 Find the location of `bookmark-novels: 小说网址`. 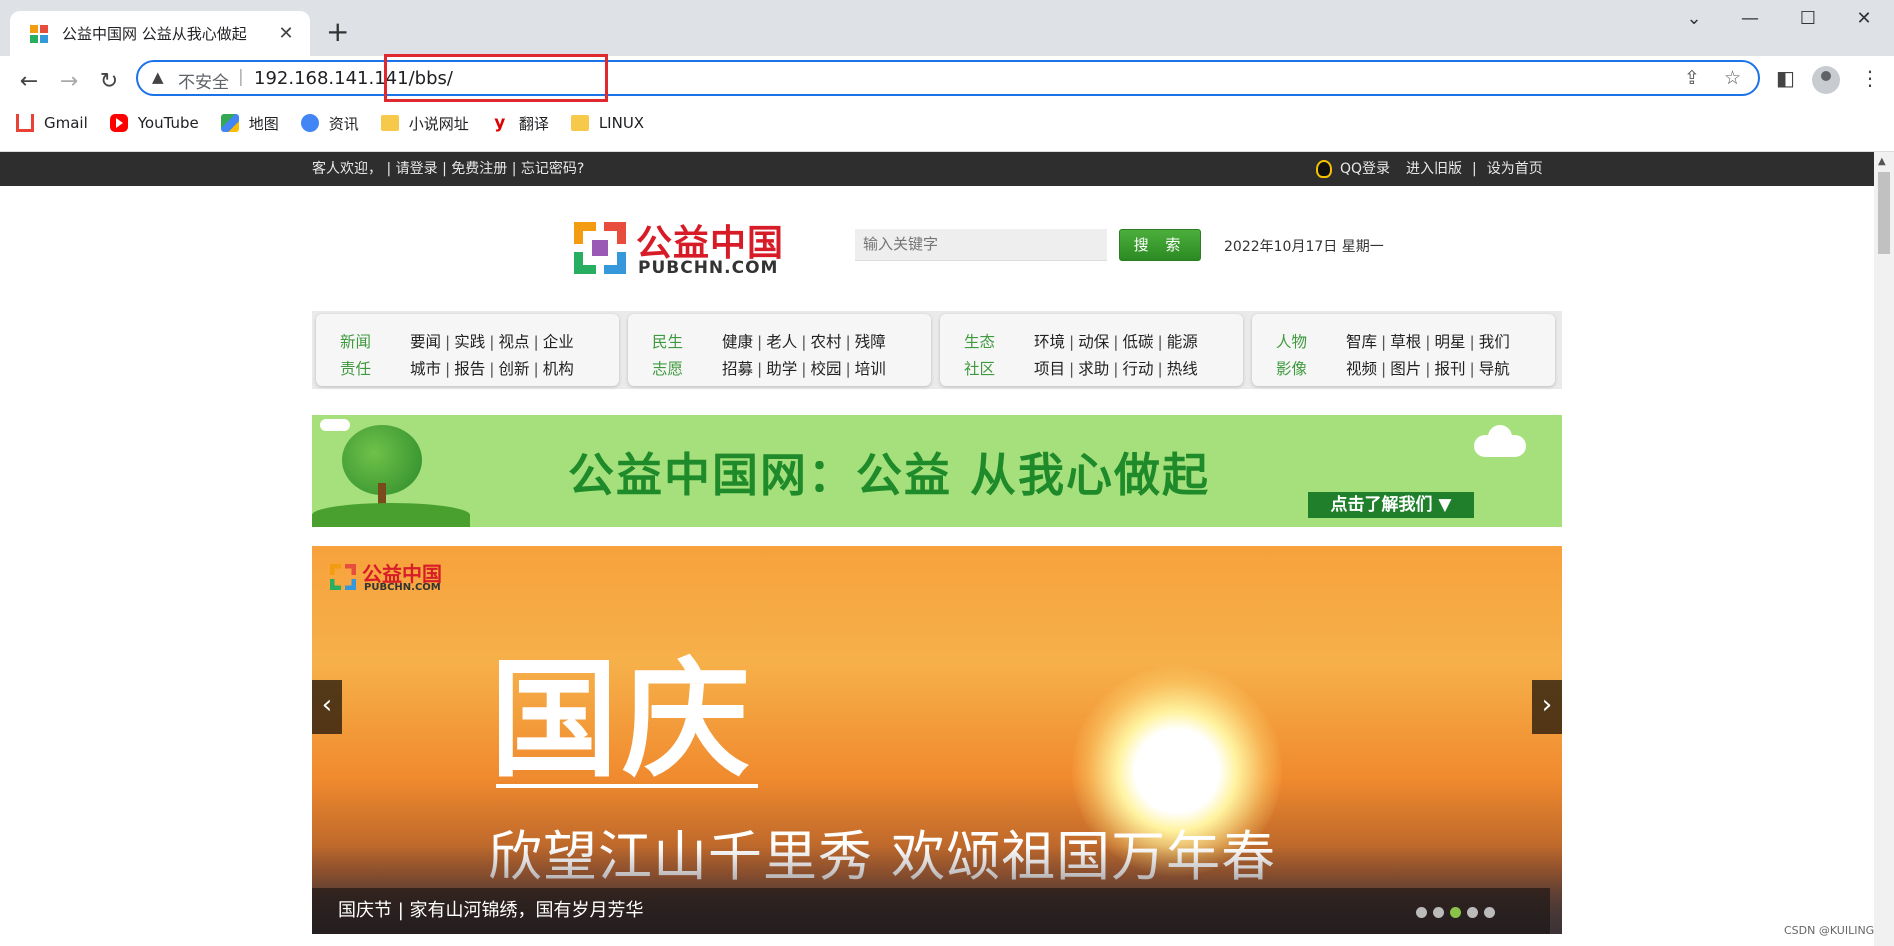

bookmark-novels: 小说网址 is located at coordinates (424, 123).